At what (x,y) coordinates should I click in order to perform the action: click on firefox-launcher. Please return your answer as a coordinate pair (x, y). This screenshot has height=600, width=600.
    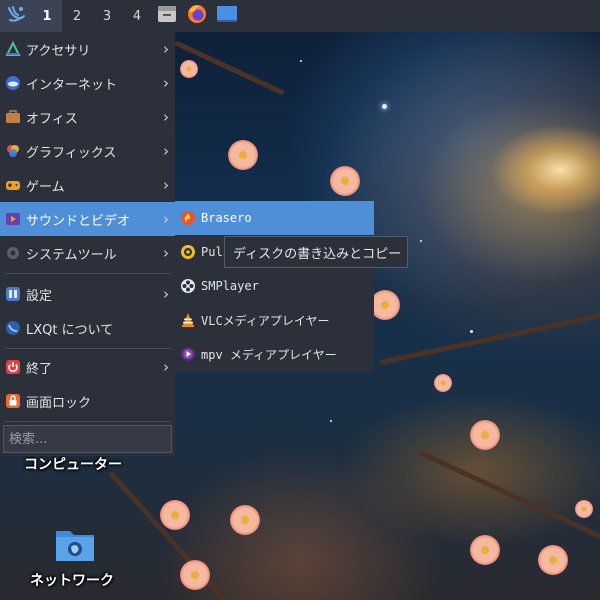
    Looking at the image, I should click on (197, 16).